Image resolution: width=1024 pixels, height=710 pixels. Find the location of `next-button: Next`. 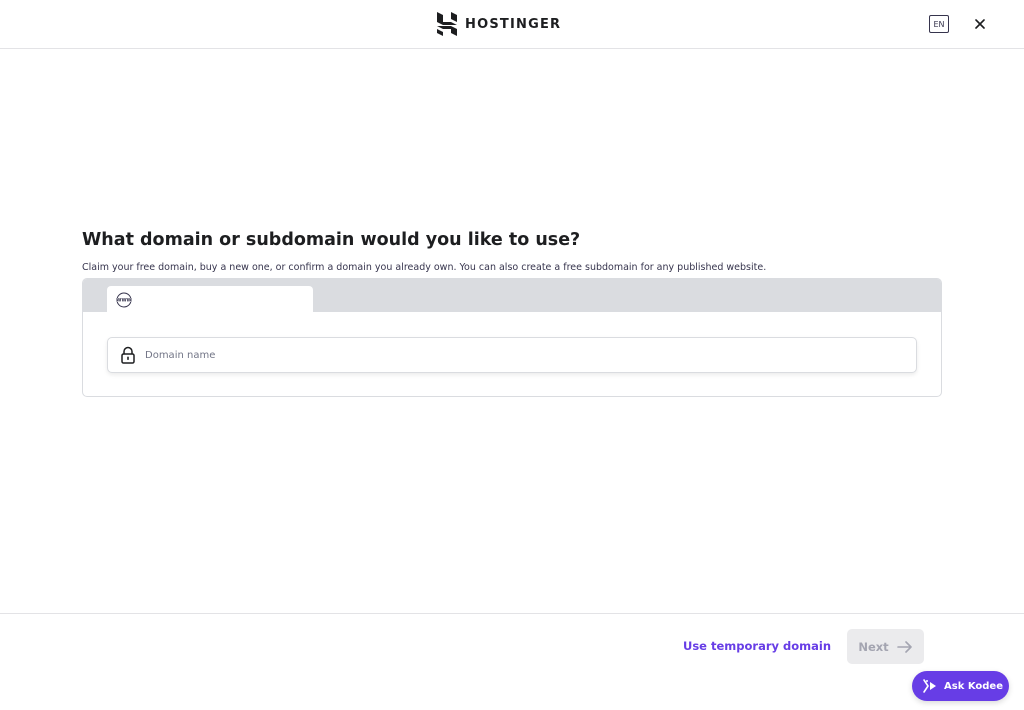

next-button: Next is located at coordinates (885, 646).